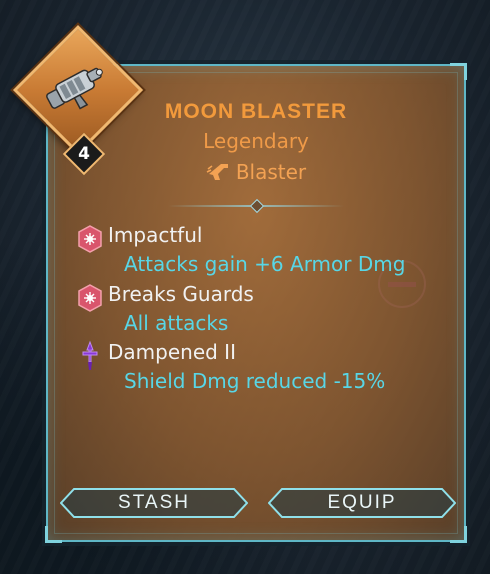  I want to click on purple-dagger-icon, so click(90, 355).